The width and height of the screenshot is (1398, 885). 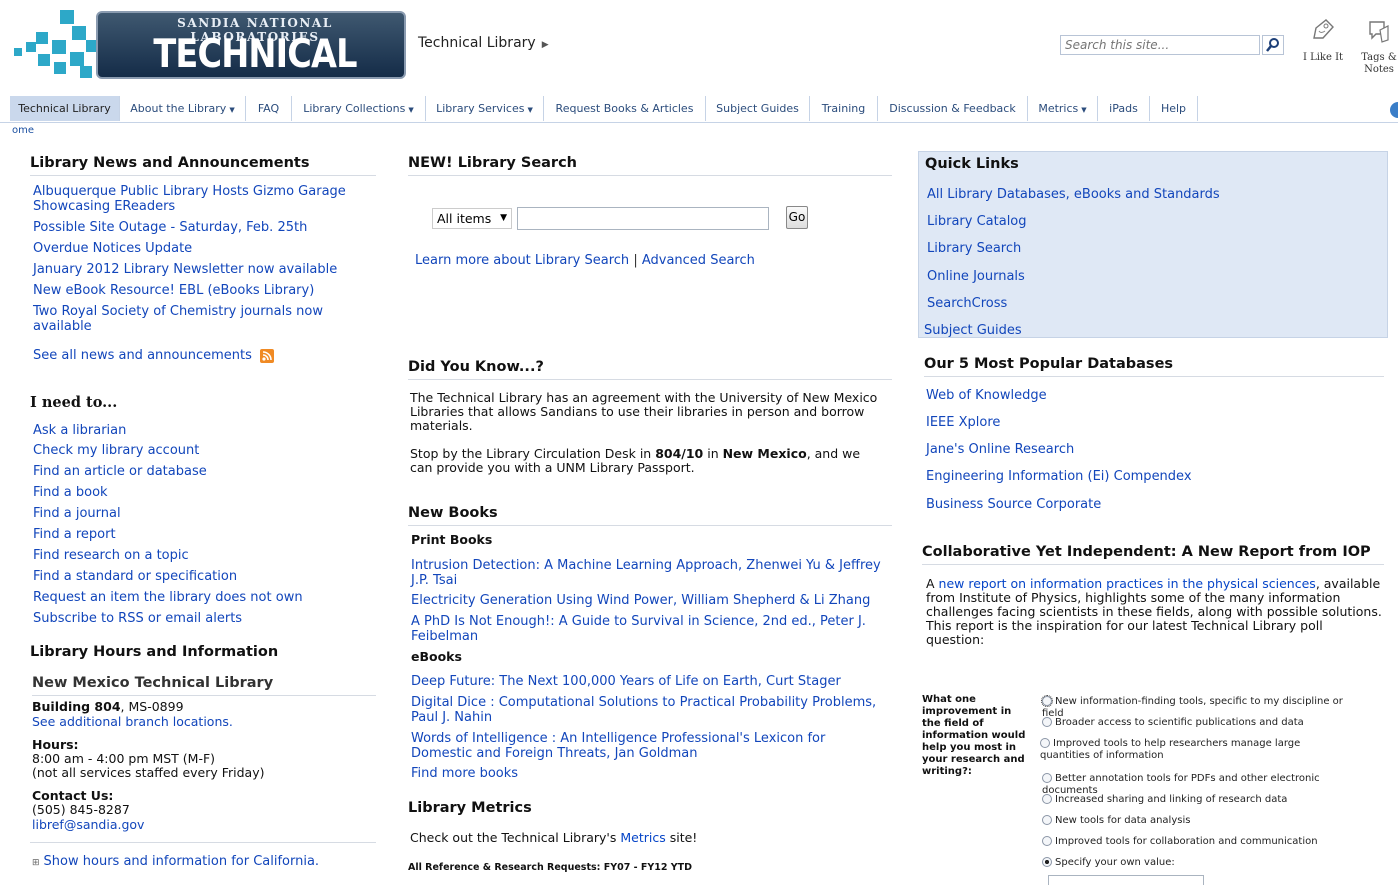 What do you see at coordinates (36, 863) in the screenshot?
I see `expand-icon: ⊞` at bounding box center [36, 863].